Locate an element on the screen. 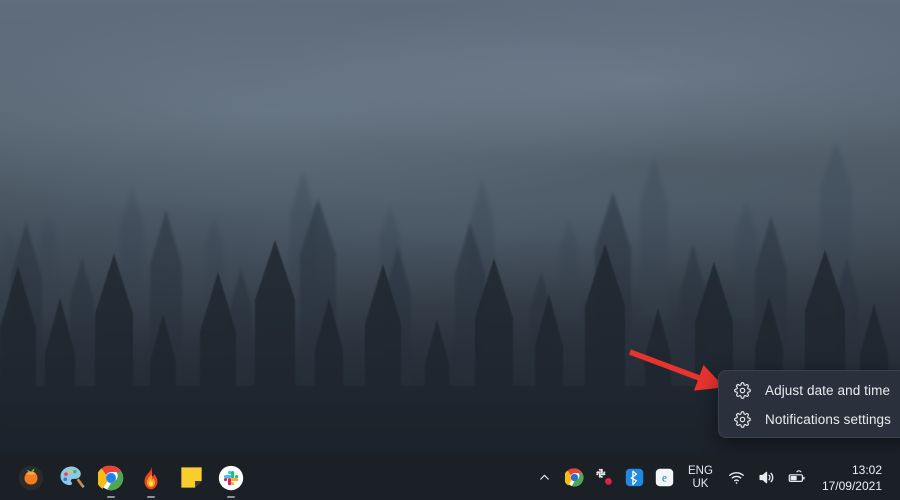  slack-tray-icon is located at coordinates (604, 478).